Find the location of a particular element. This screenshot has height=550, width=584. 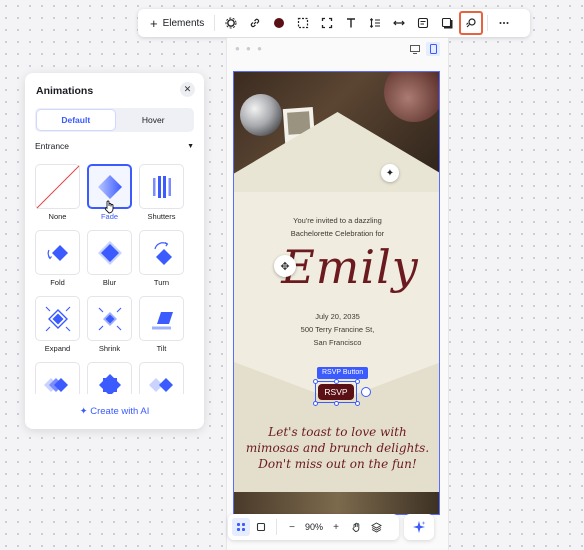

text-icon is located at coordinates (351, 23).